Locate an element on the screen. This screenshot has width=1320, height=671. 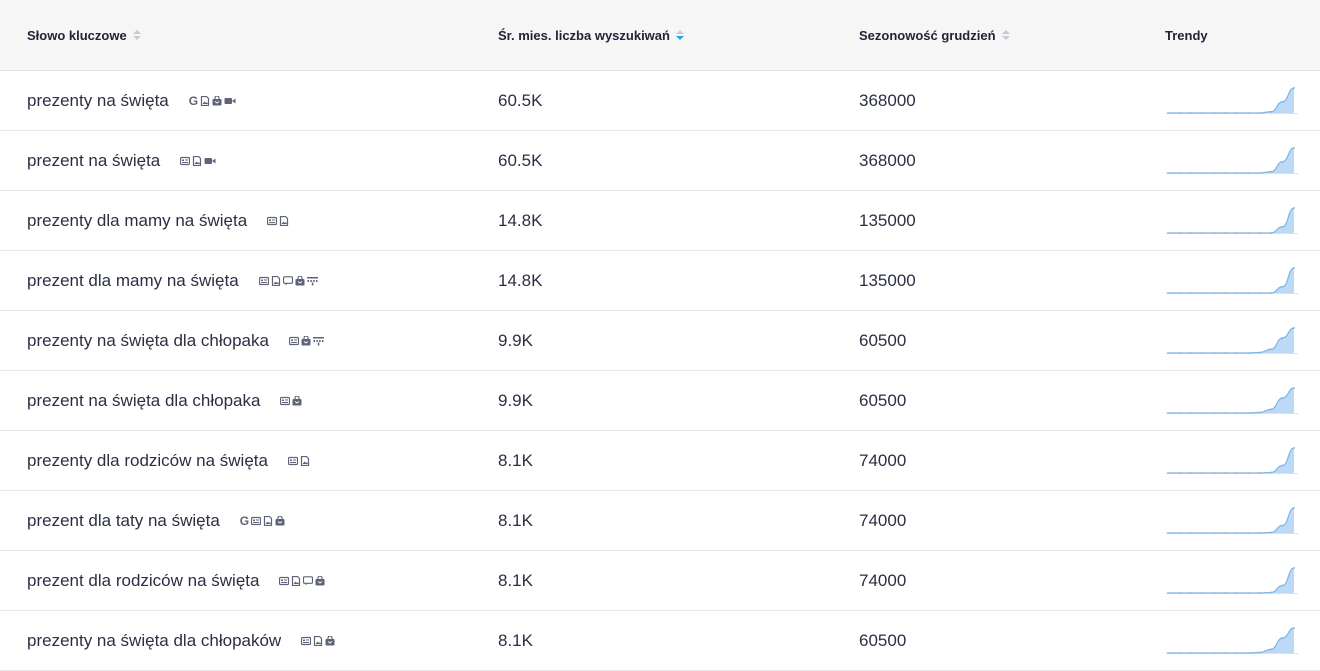
volume-cell: 14.8K is located at coordinates (520, 220).